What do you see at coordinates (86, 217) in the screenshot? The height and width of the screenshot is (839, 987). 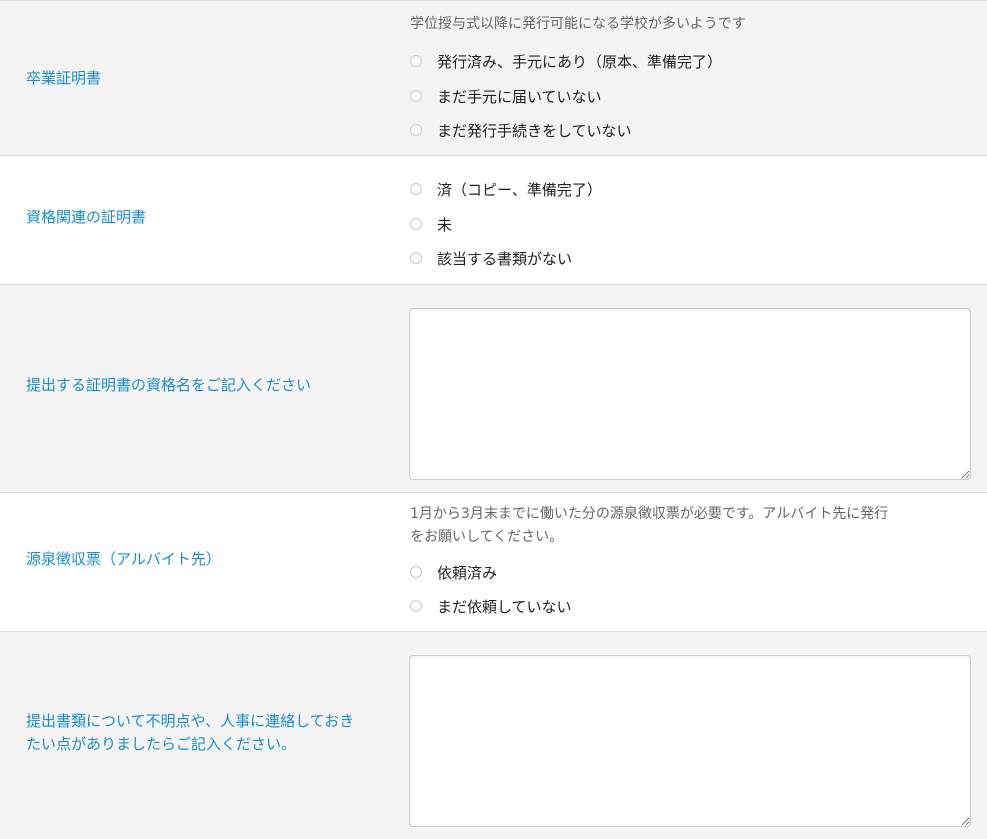 I see `qualification-certificate-label: 資格関連の証明書` at bounding box center [86, 217].